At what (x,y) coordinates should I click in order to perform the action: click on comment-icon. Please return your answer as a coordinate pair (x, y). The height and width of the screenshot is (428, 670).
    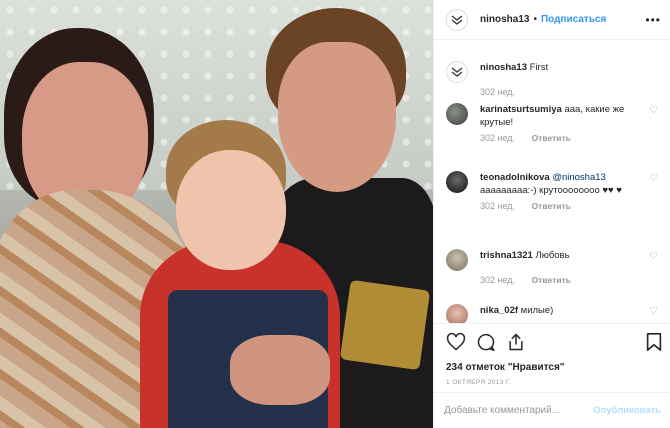
    Looking at the image, I should click on (486, 342).